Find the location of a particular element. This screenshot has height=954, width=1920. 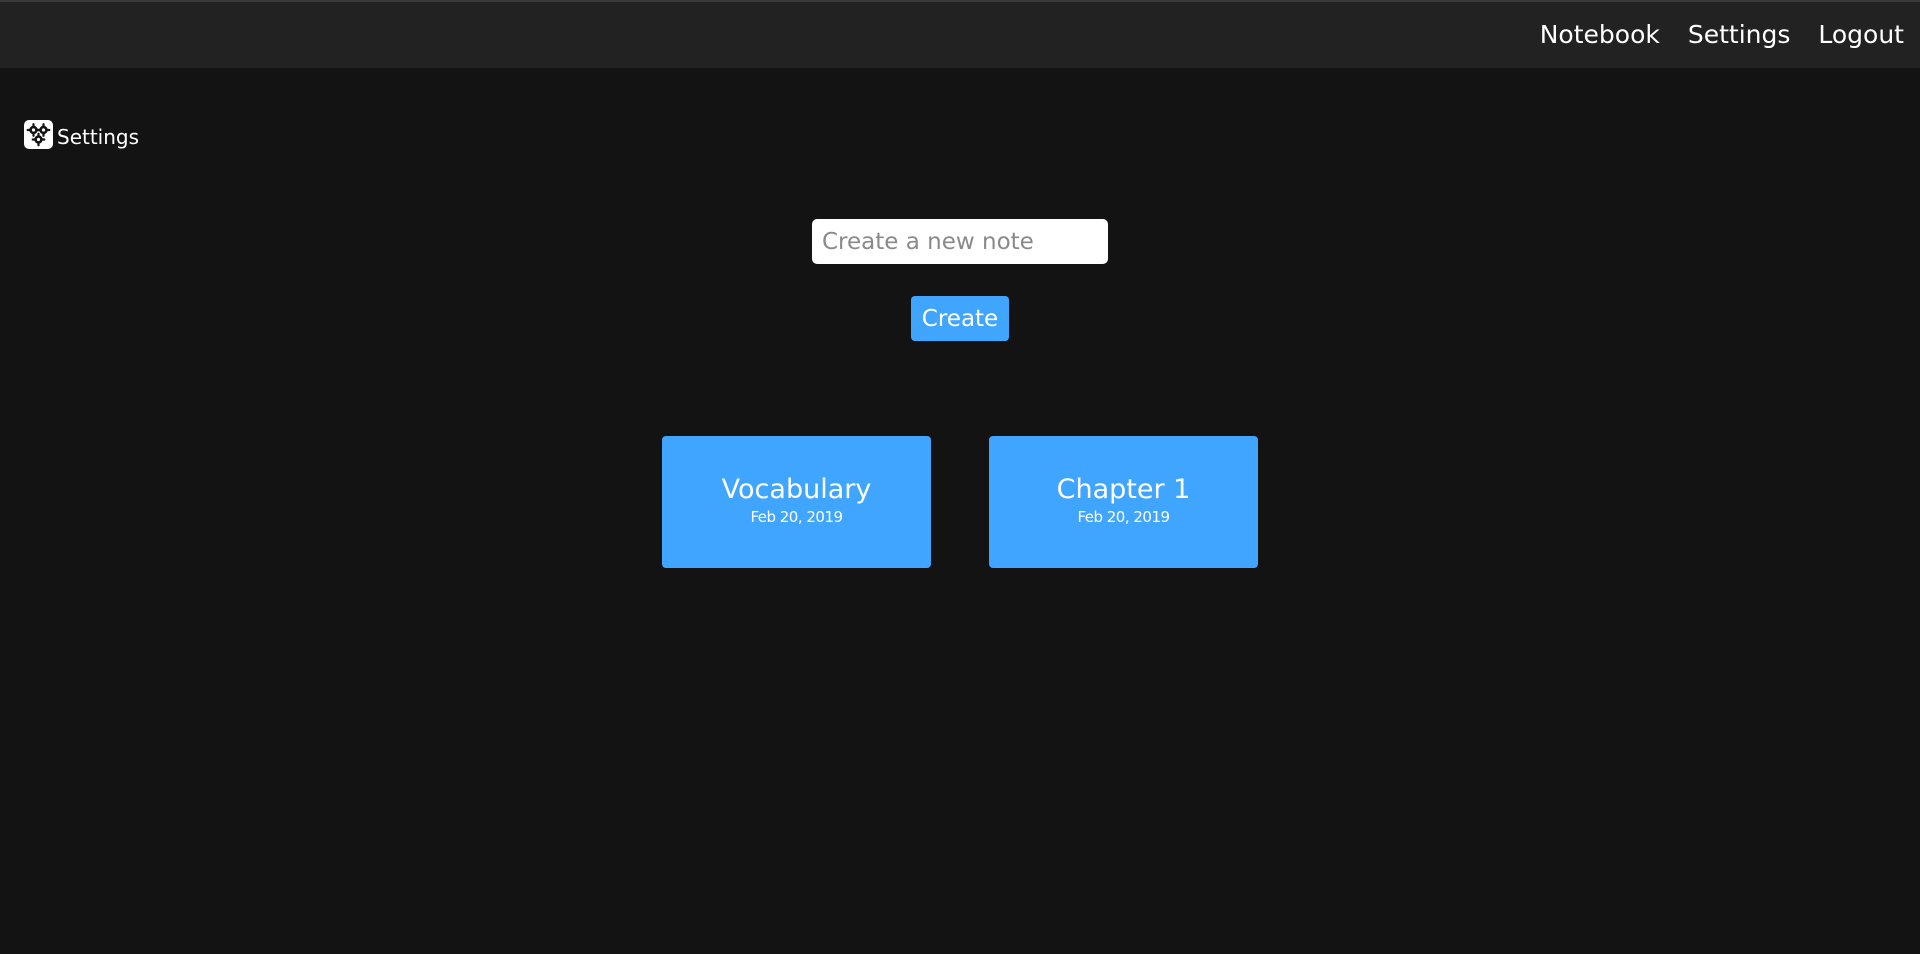

create-button: Create is located at coordinates (960, 318).